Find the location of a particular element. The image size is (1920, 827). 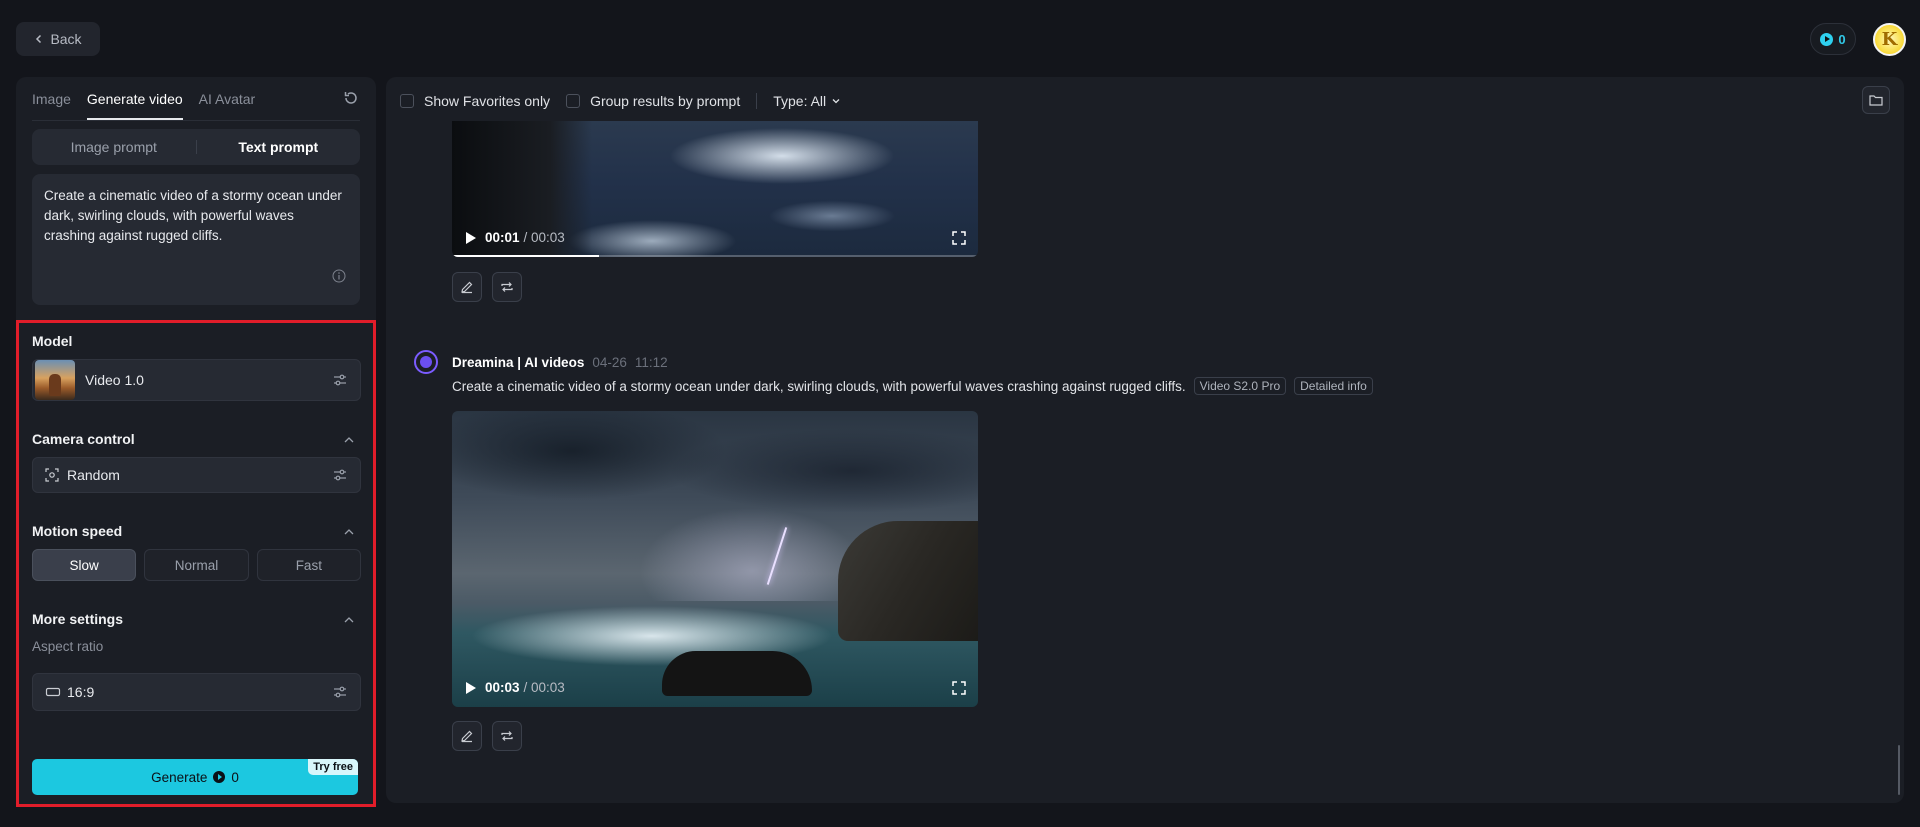

message-date: 04-26 is located at coordinates (609, 362).